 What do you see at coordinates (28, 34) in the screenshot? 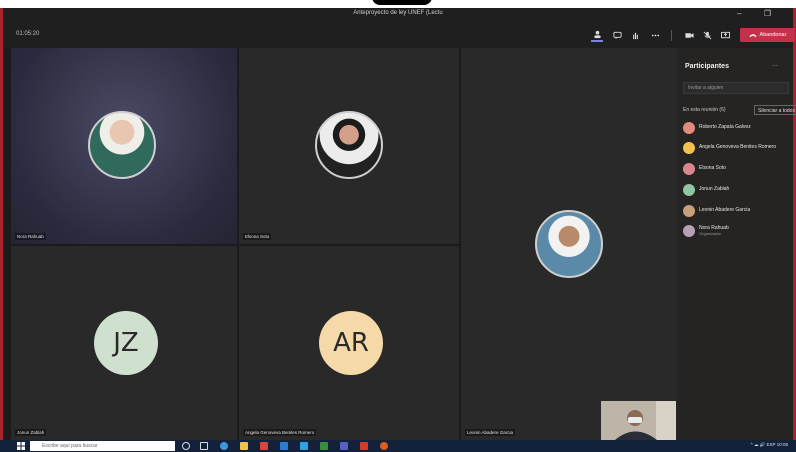
I see `meeting-timer: 01:05:20` at bounding box center [28, 34].